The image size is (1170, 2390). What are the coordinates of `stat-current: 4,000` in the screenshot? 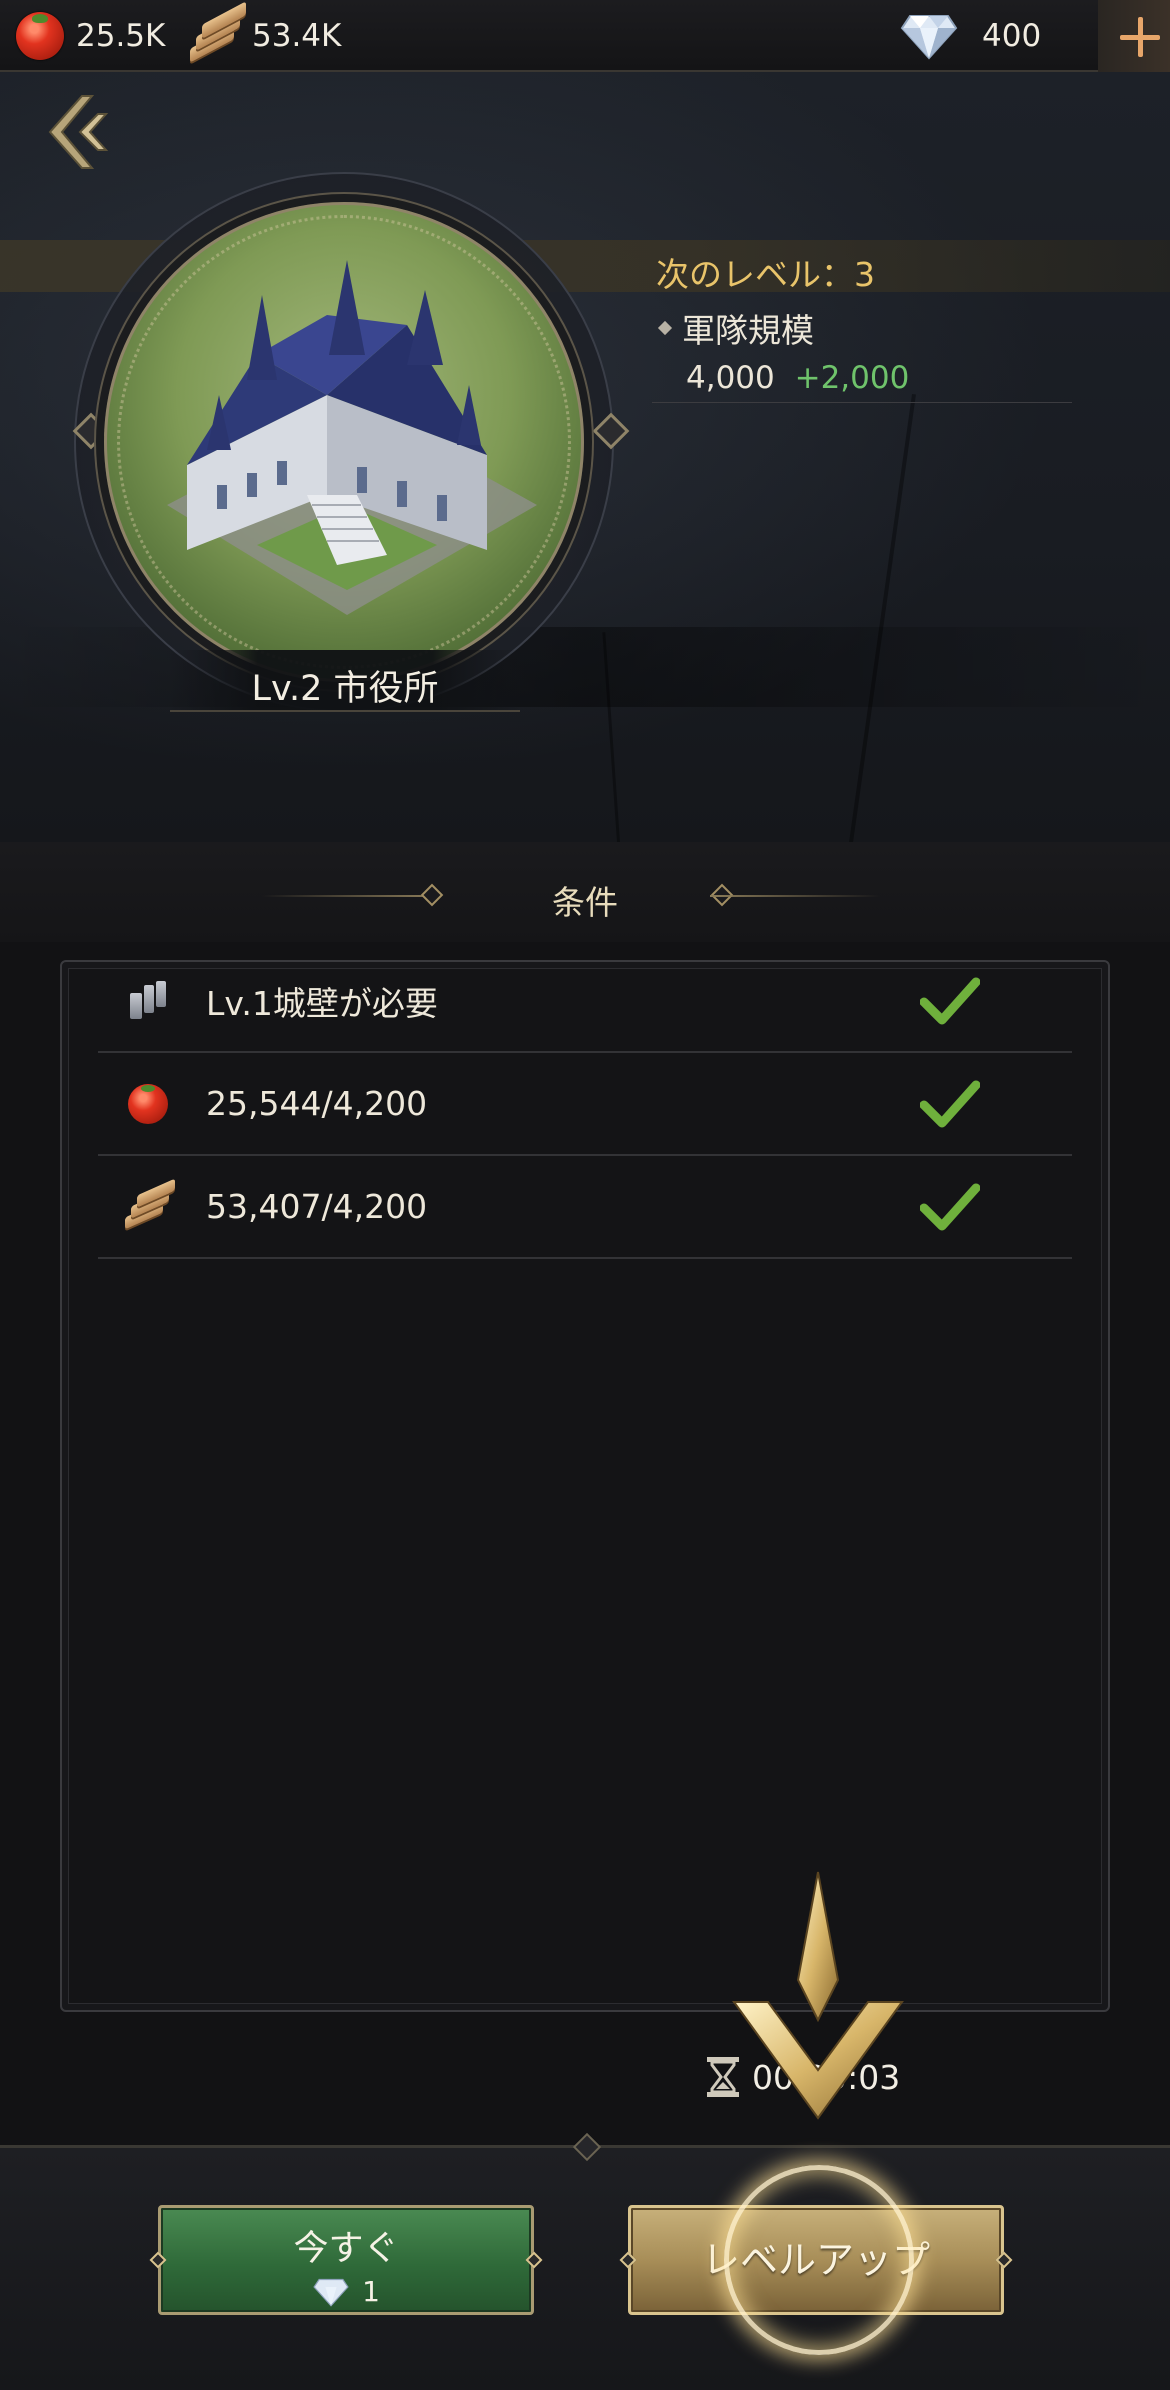 It's located at (730, 378).